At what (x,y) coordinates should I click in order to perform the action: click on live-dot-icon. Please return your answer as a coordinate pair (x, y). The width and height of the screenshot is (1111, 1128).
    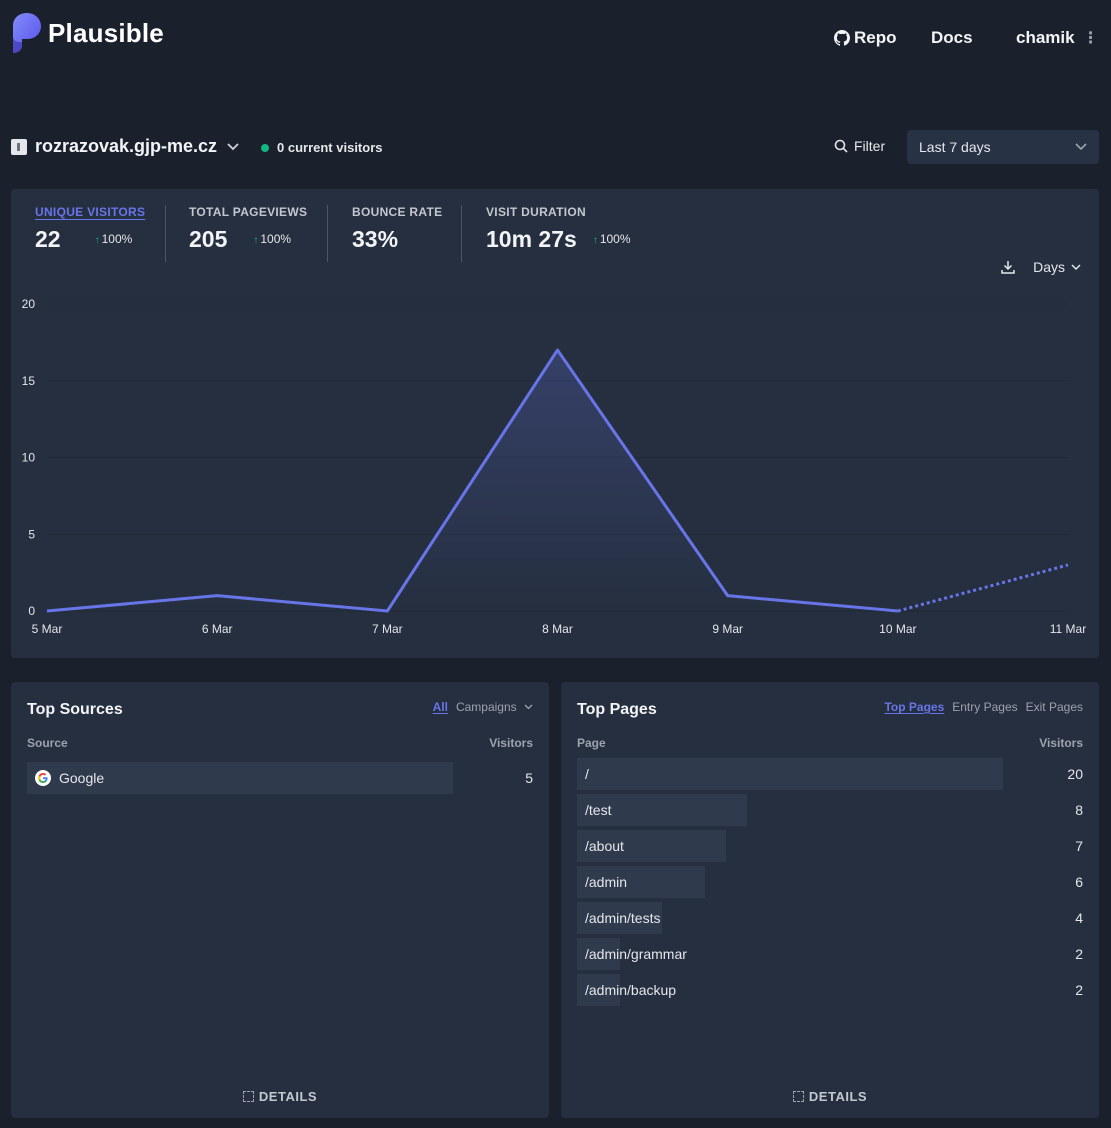
    Looking at the image, I should click on (265, 147).